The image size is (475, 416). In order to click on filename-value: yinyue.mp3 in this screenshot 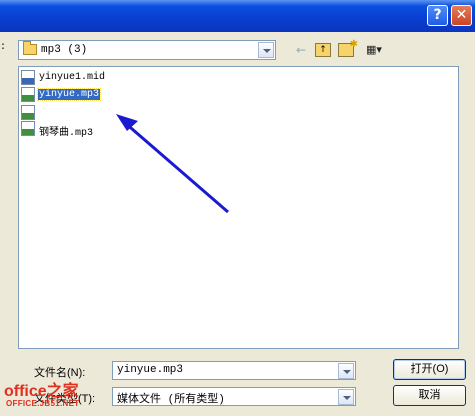, I will do `click(150, 370)`.